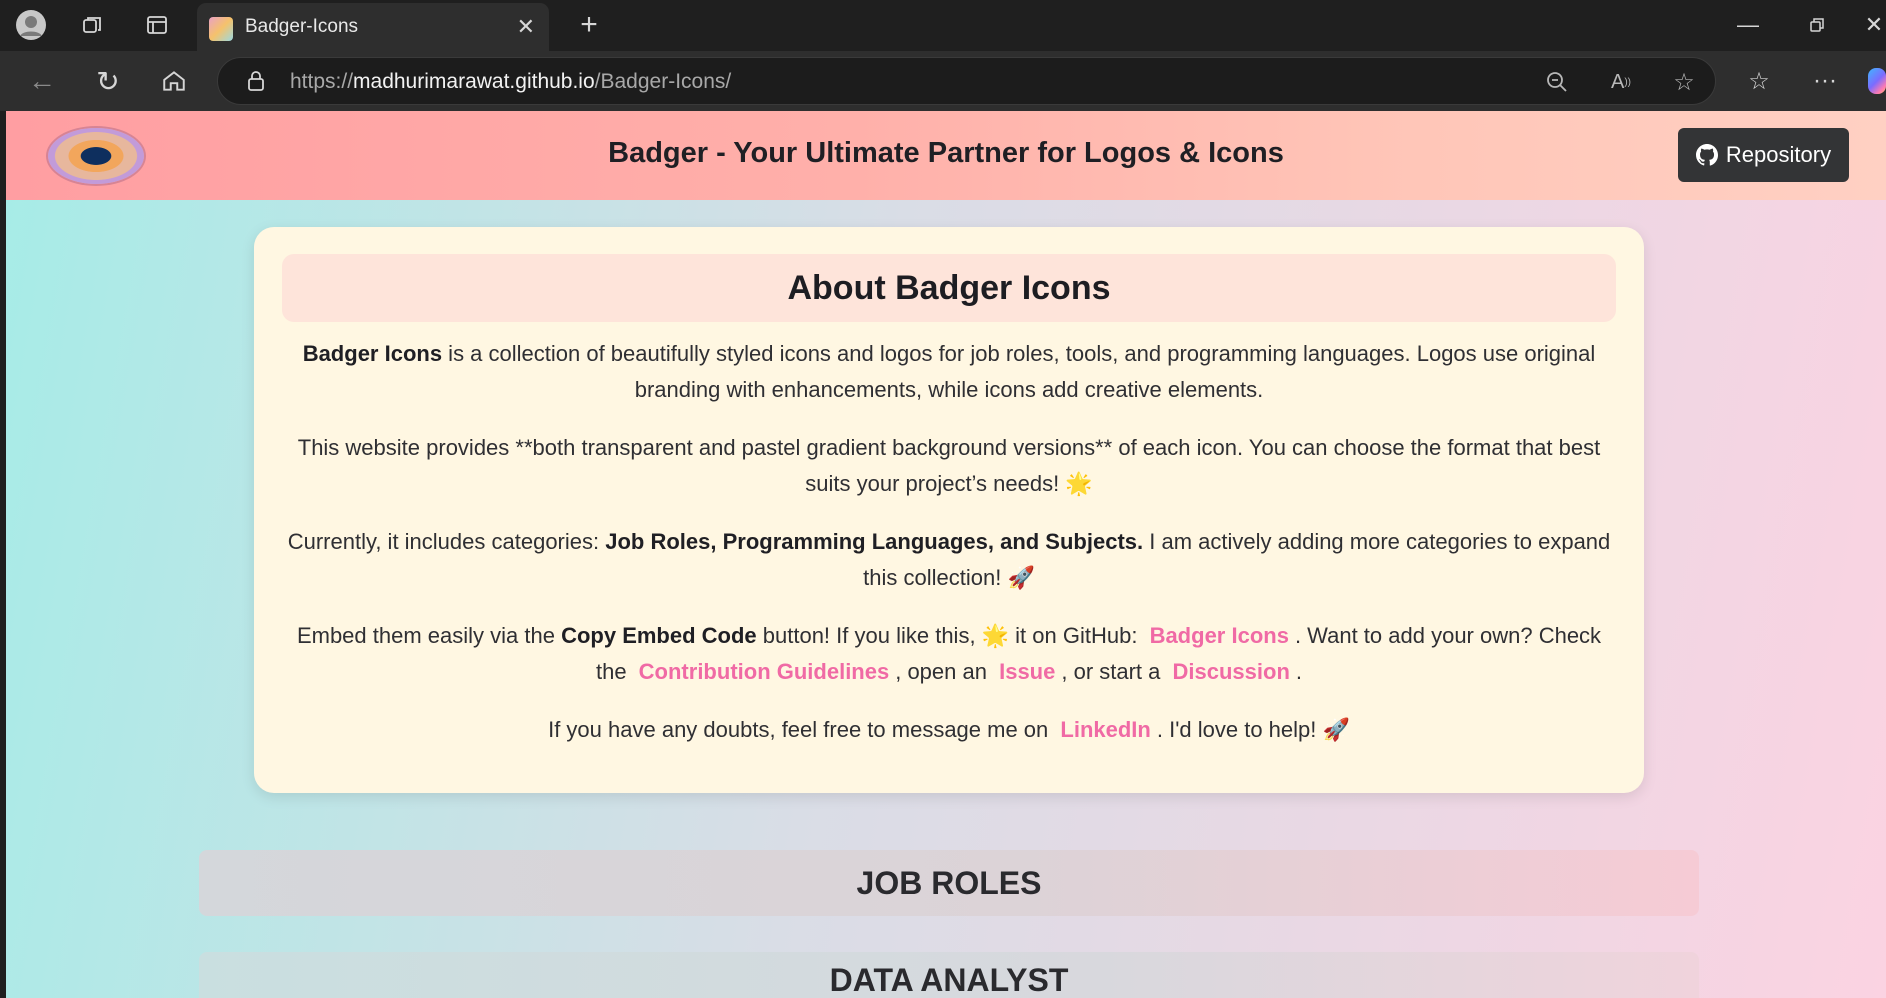 This screenshot has width=1886, height=998. What do you see at coordinates (1748, 25) in the screenshot?
I see `minimize-icon: —` at bounding box center [1748, 25].